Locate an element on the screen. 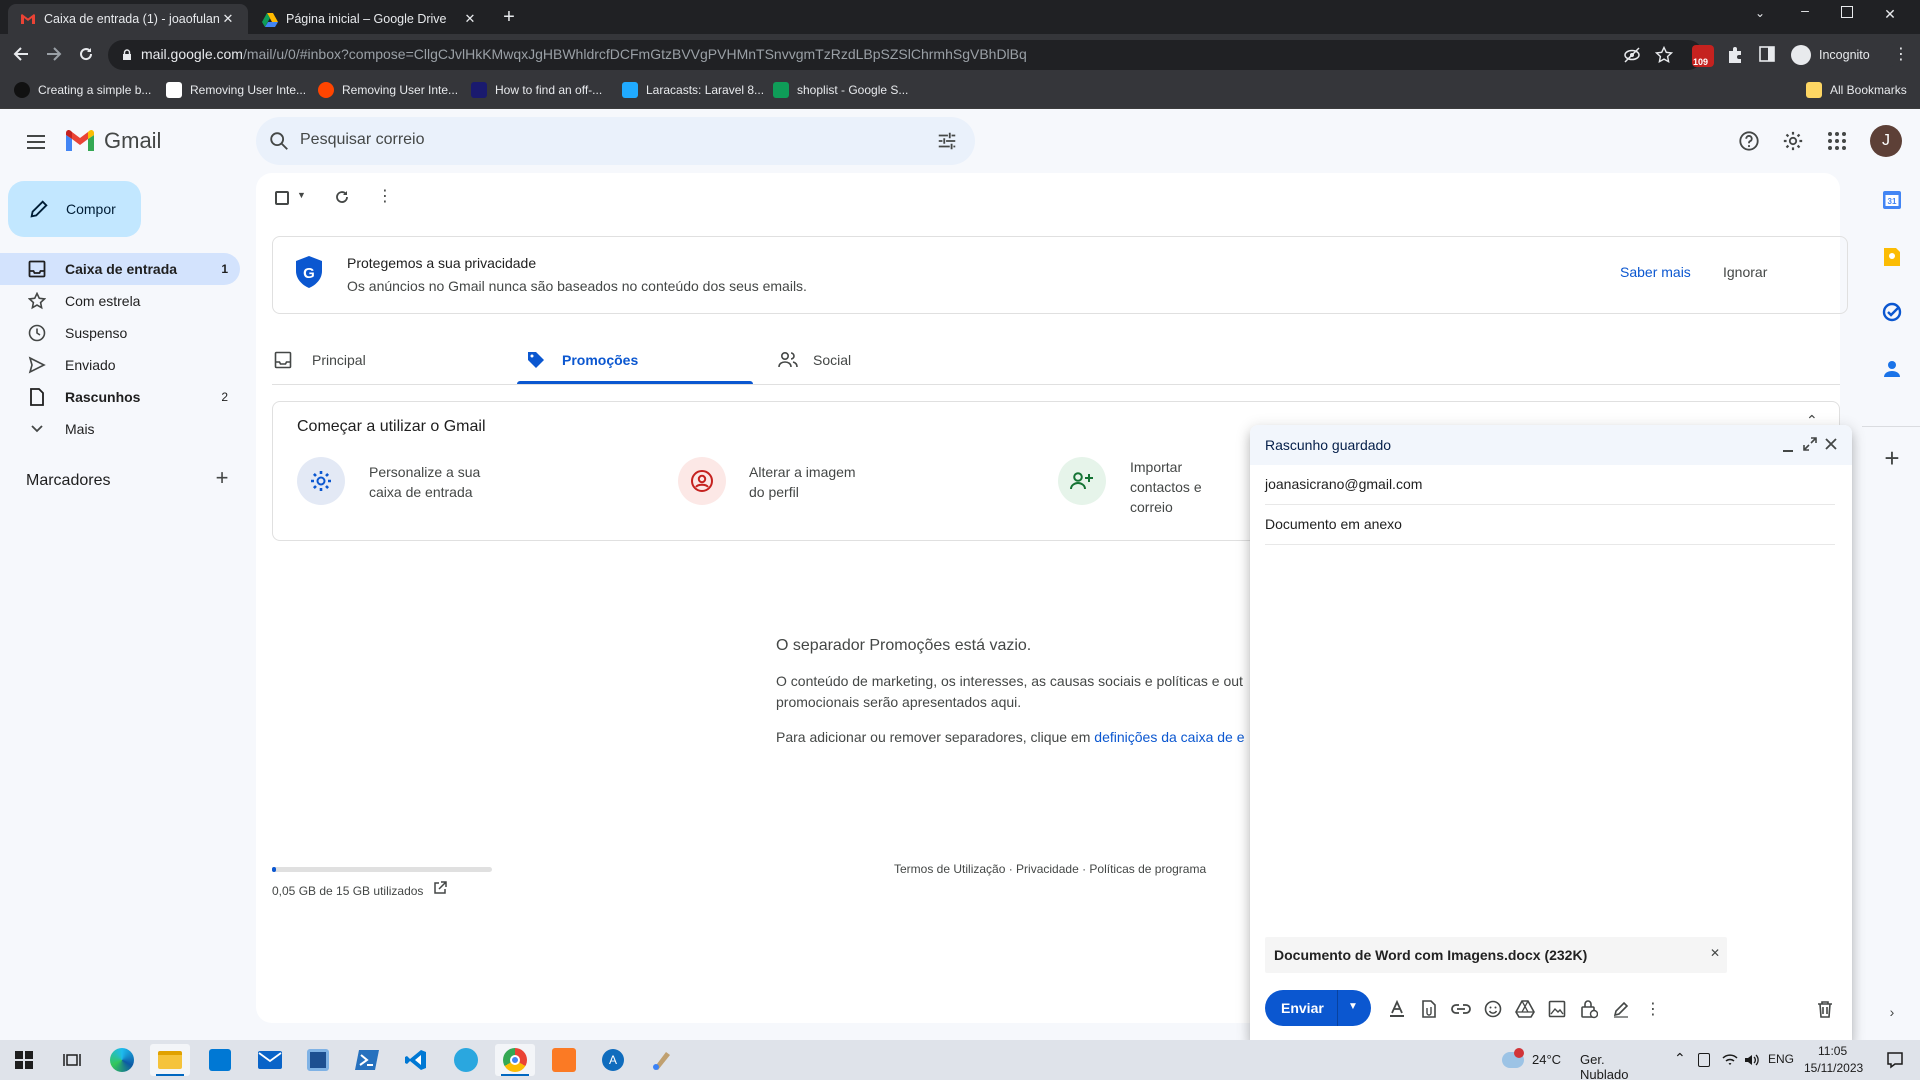 This screenshot has width=1920, height=1080. notifications-icon is located at coordinates (1895, 1060).